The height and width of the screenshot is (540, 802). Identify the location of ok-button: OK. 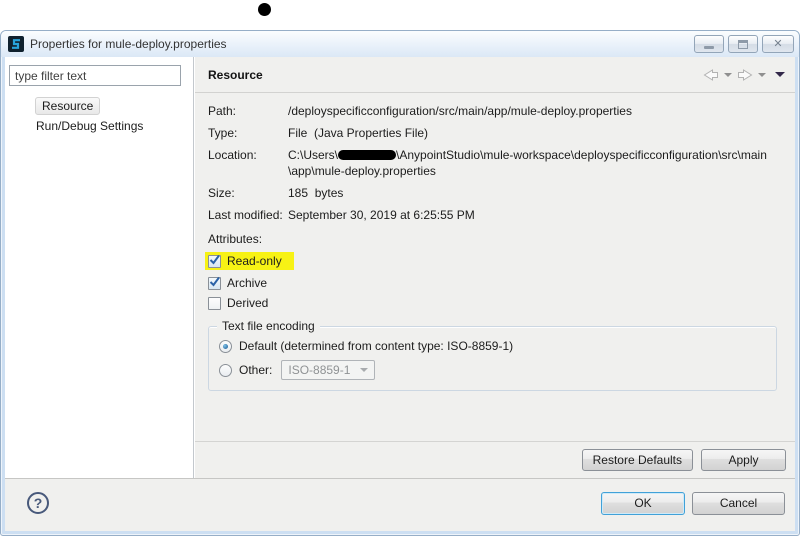
(643, 503).